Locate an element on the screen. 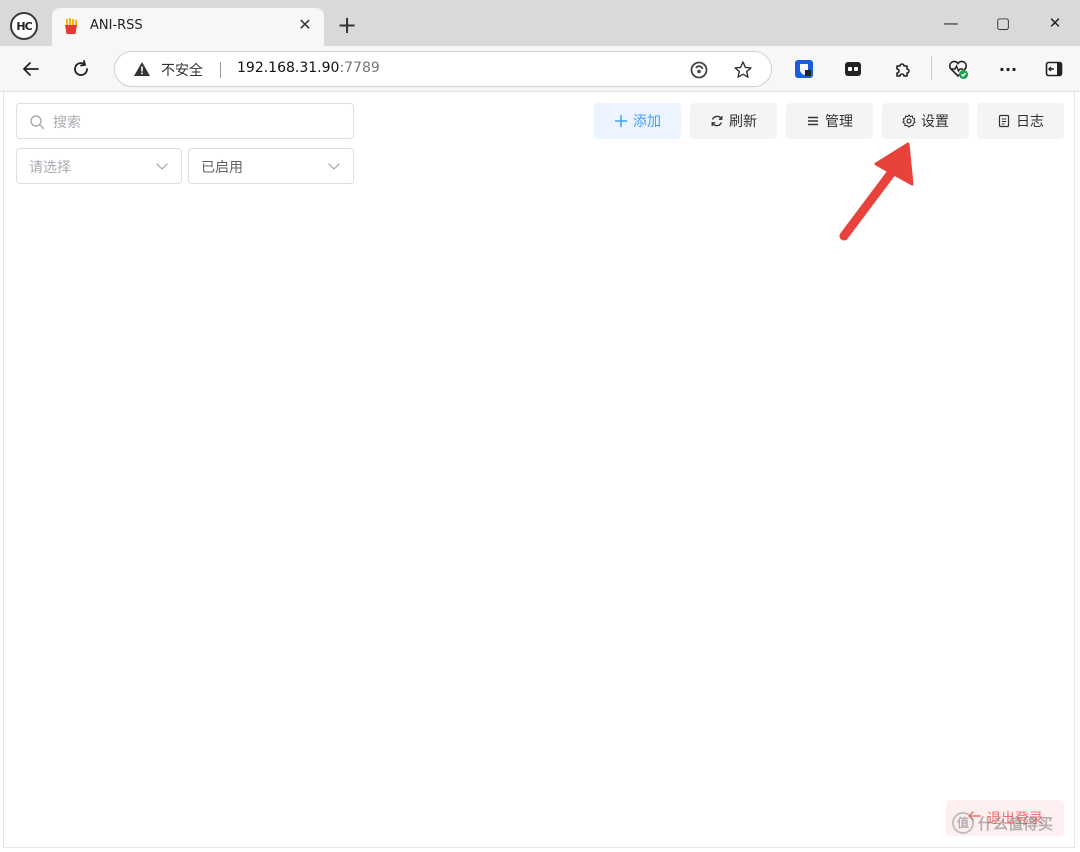 Image resolution: width=1080 pixels, height=852 pixels. plus-icon is located at coordinates (621, 121).